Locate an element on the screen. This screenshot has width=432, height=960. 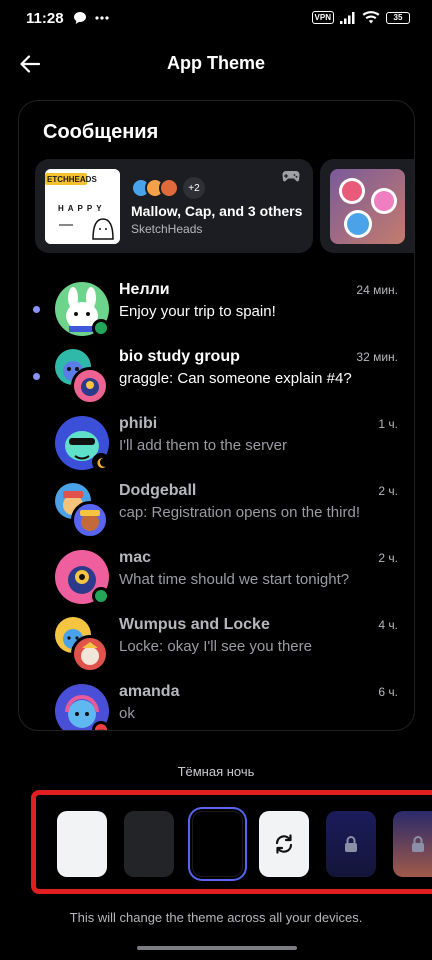
list-item: phibi I'll add them to the server 1 ч. is located at coordinates (216, 447).